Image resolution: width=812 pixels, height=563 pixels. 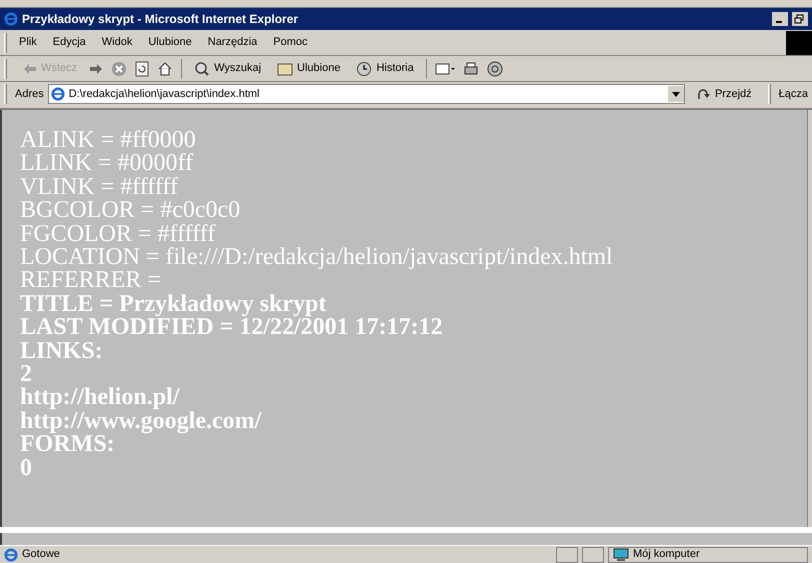 I want to click on minimize-button, so click(x=780, y=19).